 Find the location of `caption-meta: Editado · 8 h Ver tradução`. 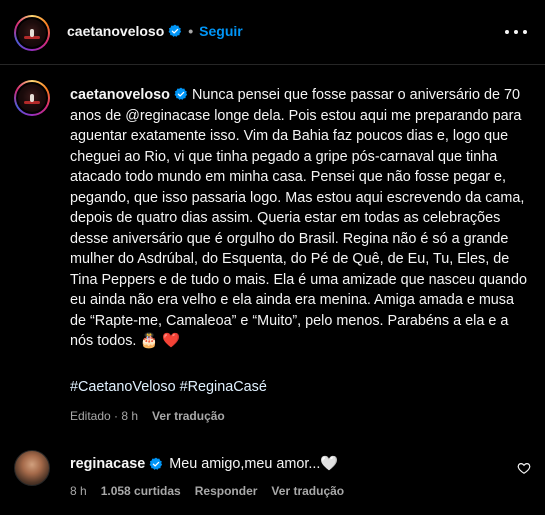

caption-meta: Editado · 8 h Ver tradução is located at coordinates (147, 416).